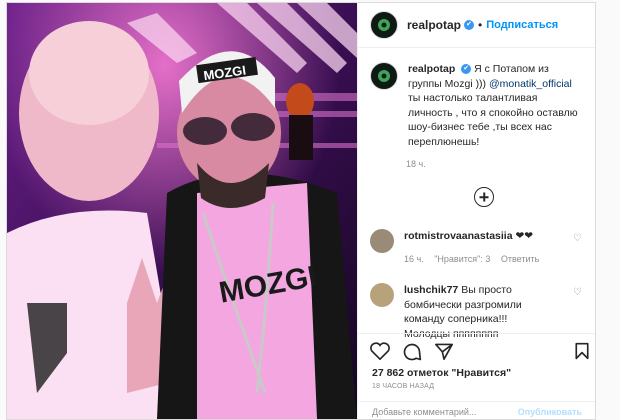  What do you see at coordinates (403, 386) in the screenshot?
I see `post-age: 18 ЧАСОВ НАЗАД` at bounding box center [403, 386].